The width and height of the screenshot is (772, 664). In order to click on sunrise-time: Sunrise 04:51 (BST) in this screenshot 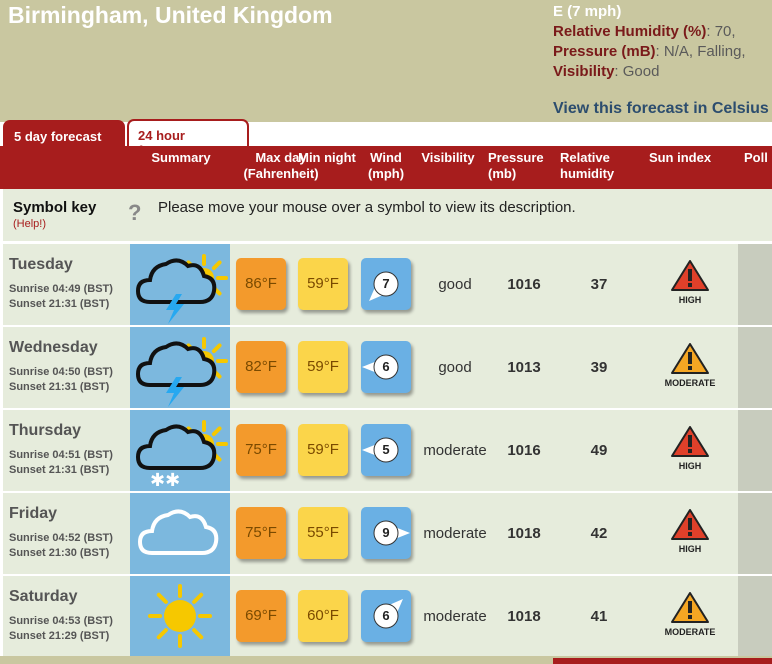, I will do `click(61, 455)`.